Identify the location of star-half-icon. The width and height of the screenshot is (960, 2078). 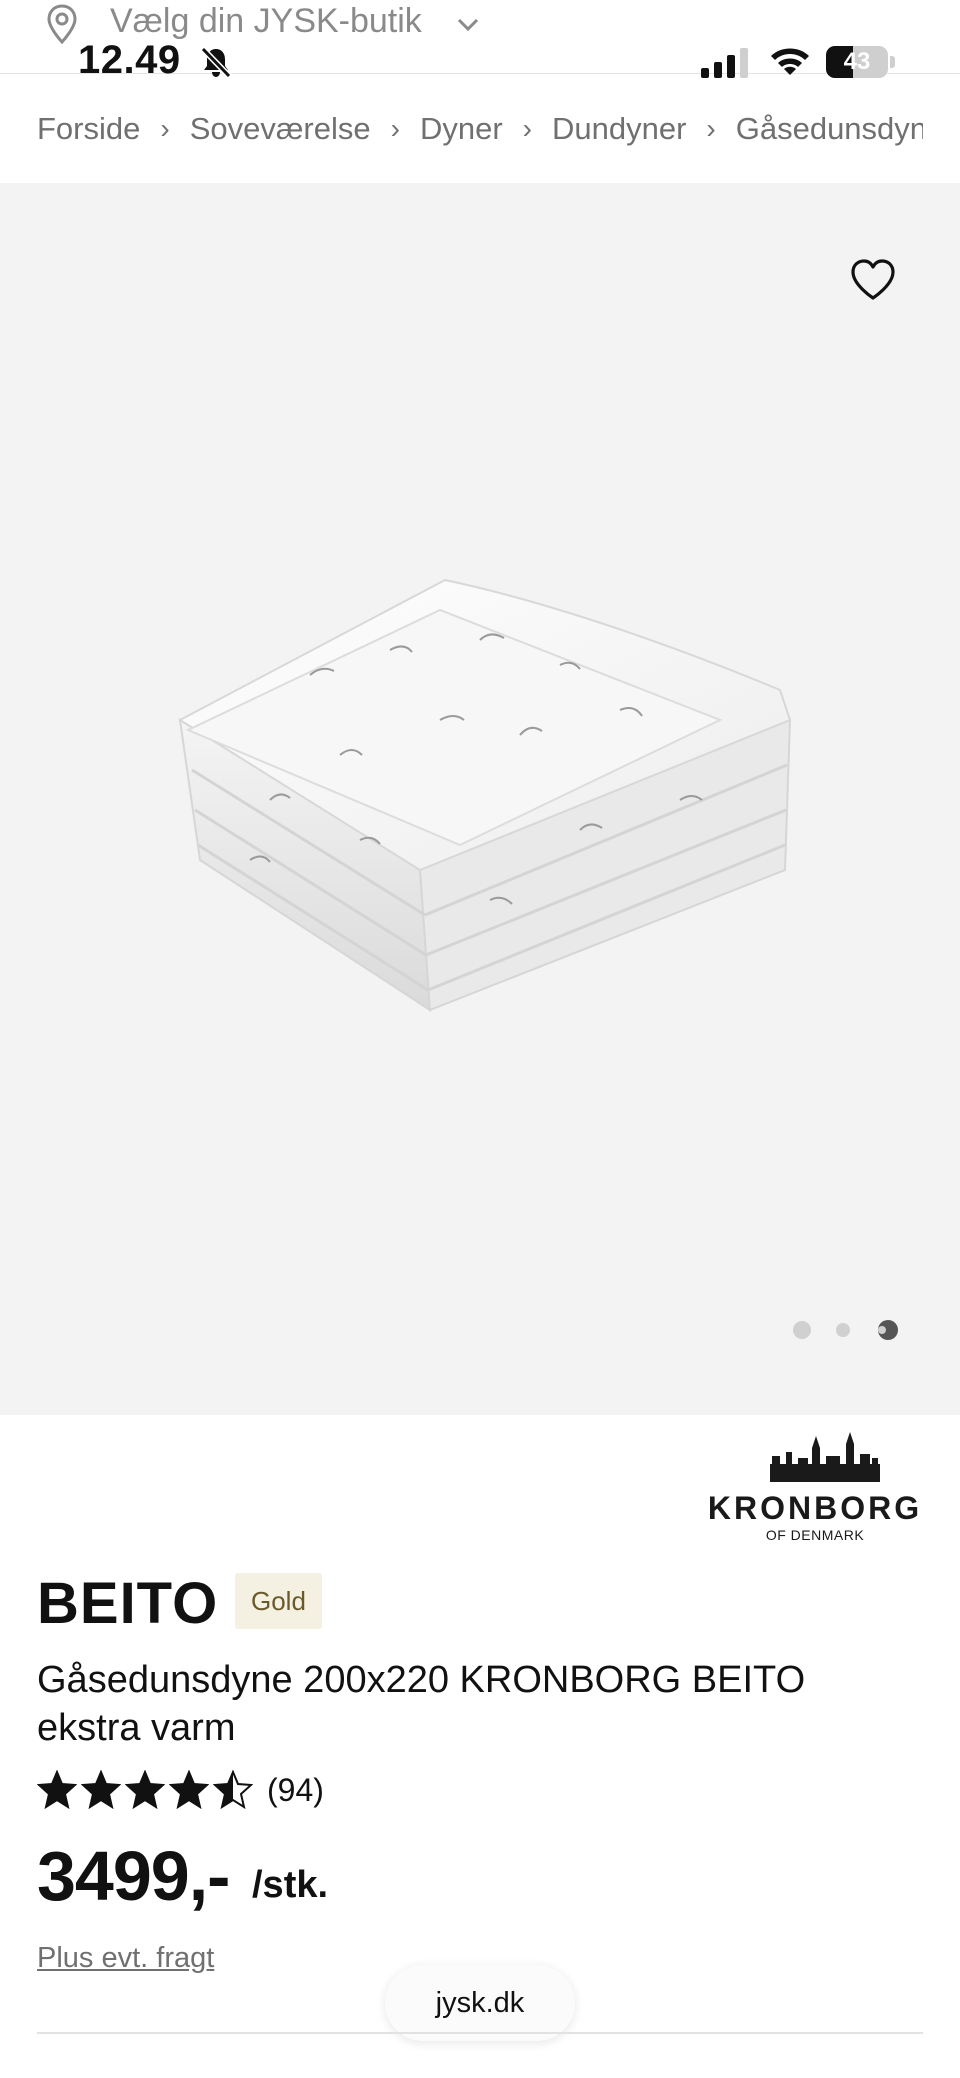
(233, 1790).